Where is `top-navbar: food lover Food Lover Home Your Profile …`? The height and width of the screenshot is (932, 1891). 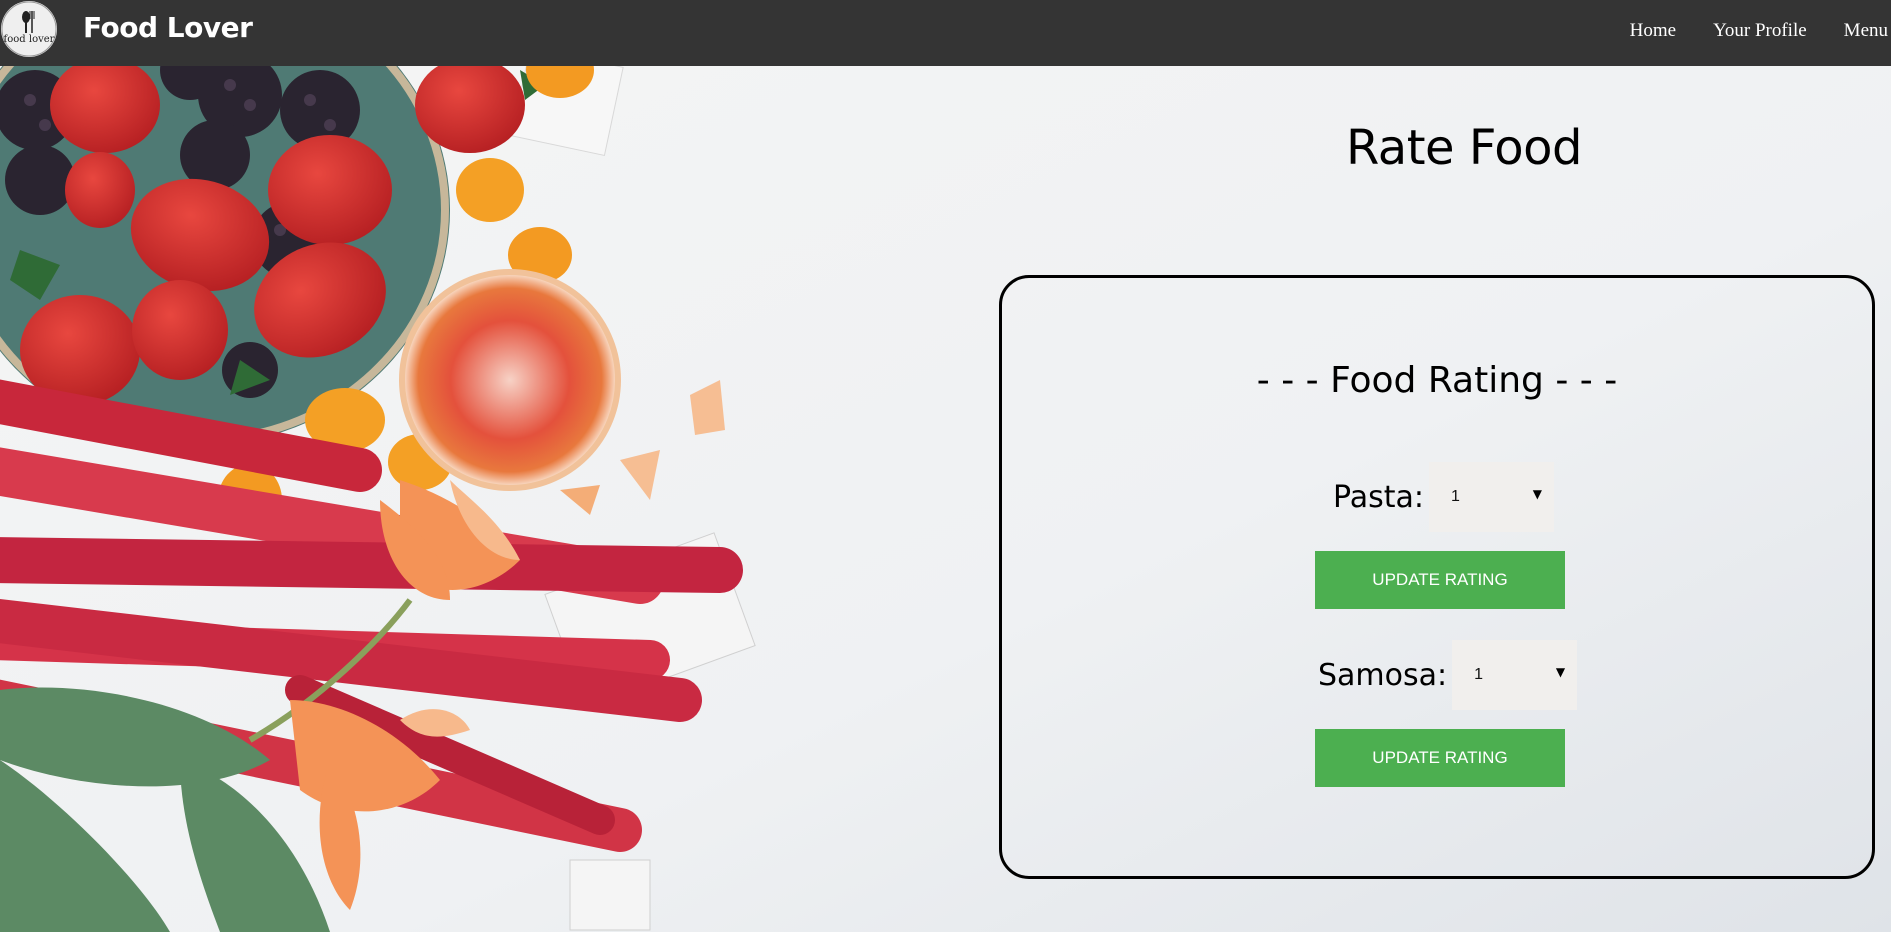 top-navbar: food lover Food Lover Home Your Profile … is located at coordinates (945, 33).